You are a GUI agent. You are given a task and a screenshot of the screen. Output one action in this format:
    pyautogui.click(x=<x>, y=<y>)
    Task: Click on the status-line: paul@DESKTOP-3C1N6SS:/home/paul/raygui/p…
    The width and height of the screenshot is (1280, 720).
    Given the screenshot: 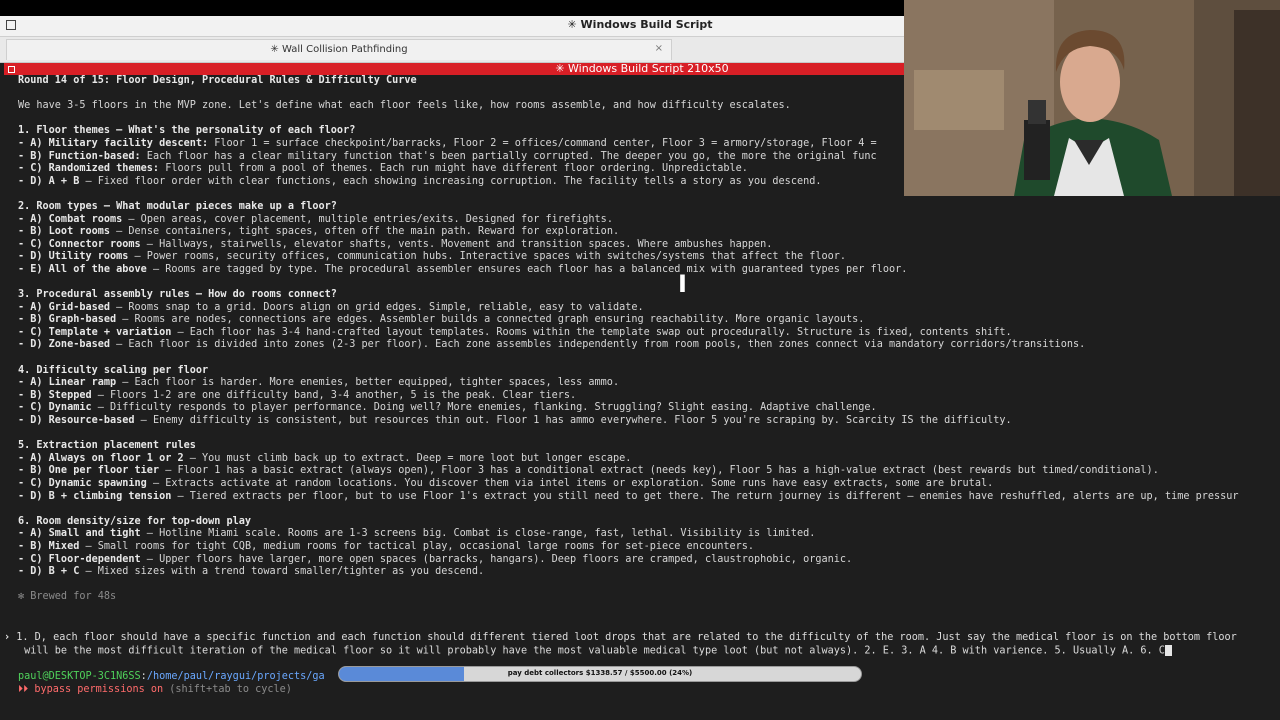 What is the action you would take?
    pyautogui.click(x=171, y=676)
    